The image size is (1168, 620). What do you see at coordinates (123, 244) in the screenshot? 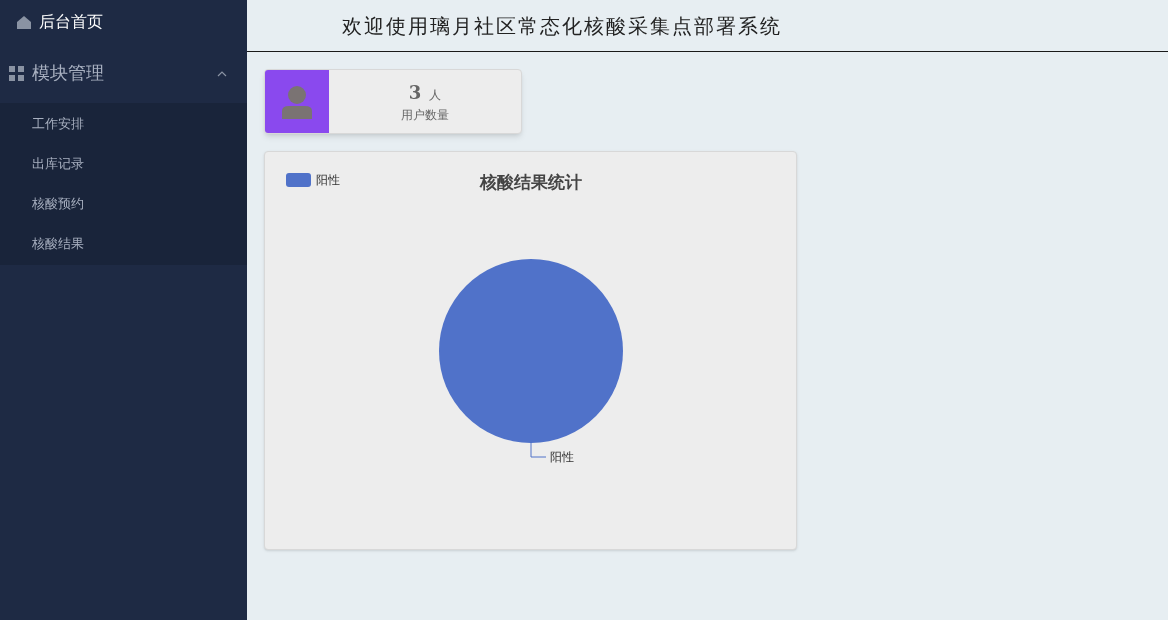
I see `submenu-item: 核酸结果` at bounding box center [123, 244].